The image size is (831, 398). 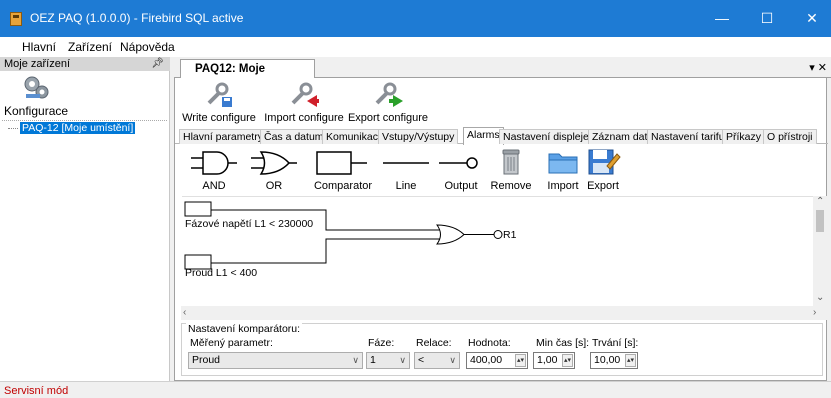 I want to click on or-tool: OR, so click(x=274, y=169).